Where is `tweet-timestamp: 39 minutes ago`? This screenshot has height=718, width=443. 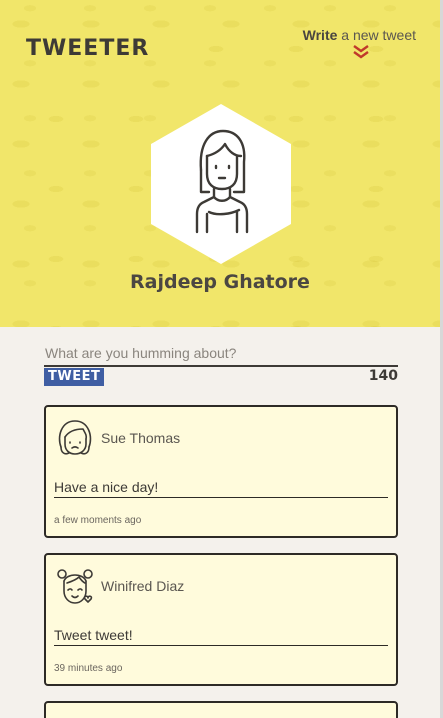
tweet-timestamp: 39 minutes ago is located at coordinates (88, 668).